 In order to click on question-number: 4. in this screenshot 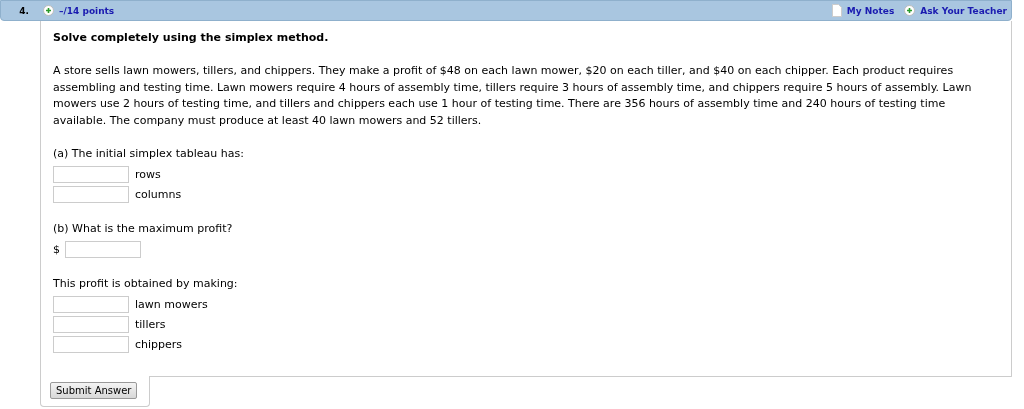, I will do `click(23, 10)`.